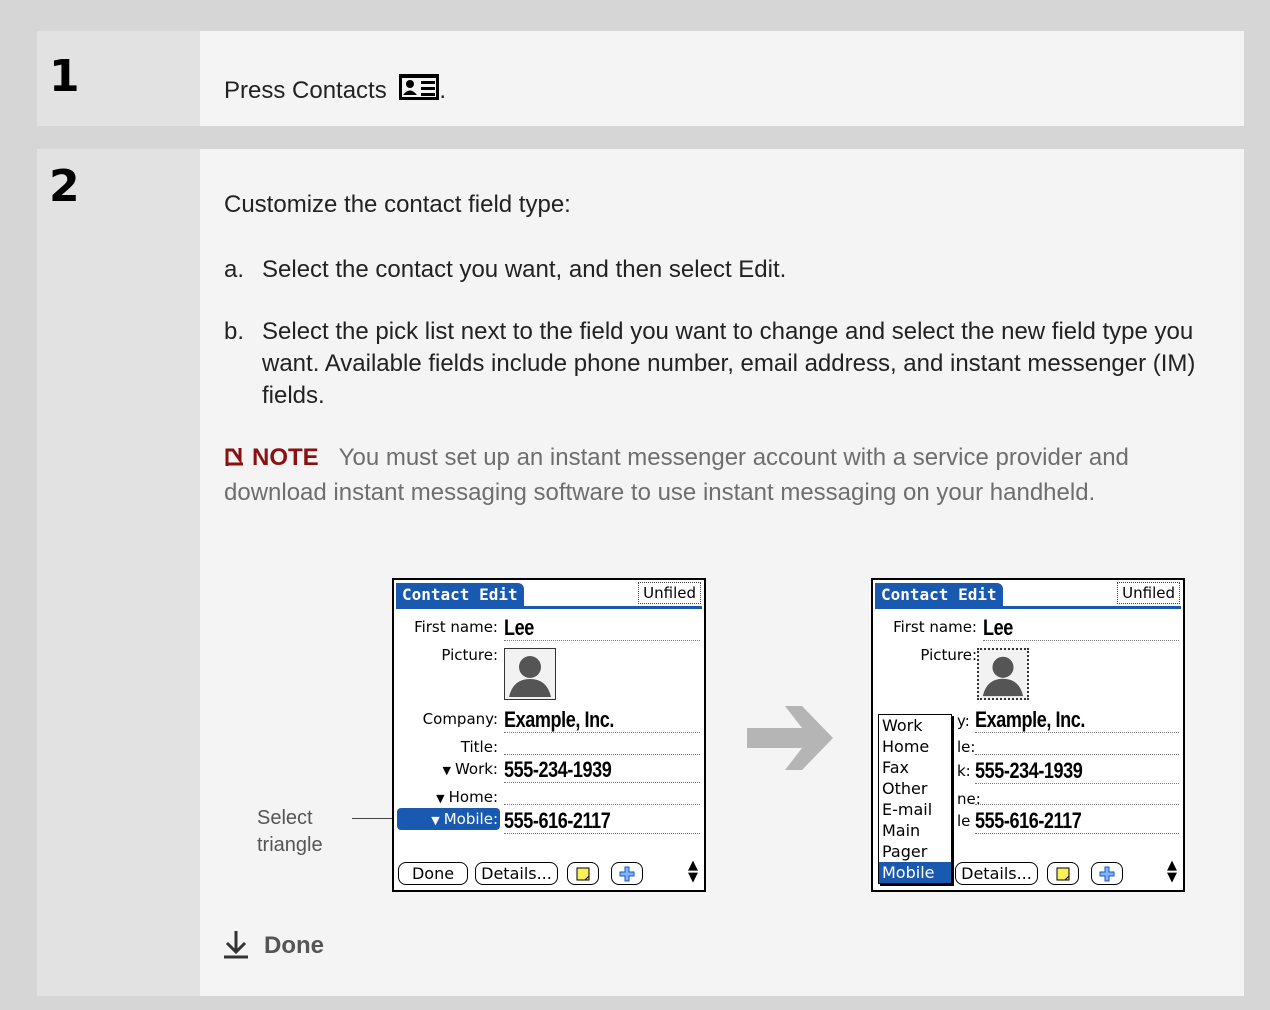  I want to click on press-contacts-text: Press Contacts, so click(305, 90).